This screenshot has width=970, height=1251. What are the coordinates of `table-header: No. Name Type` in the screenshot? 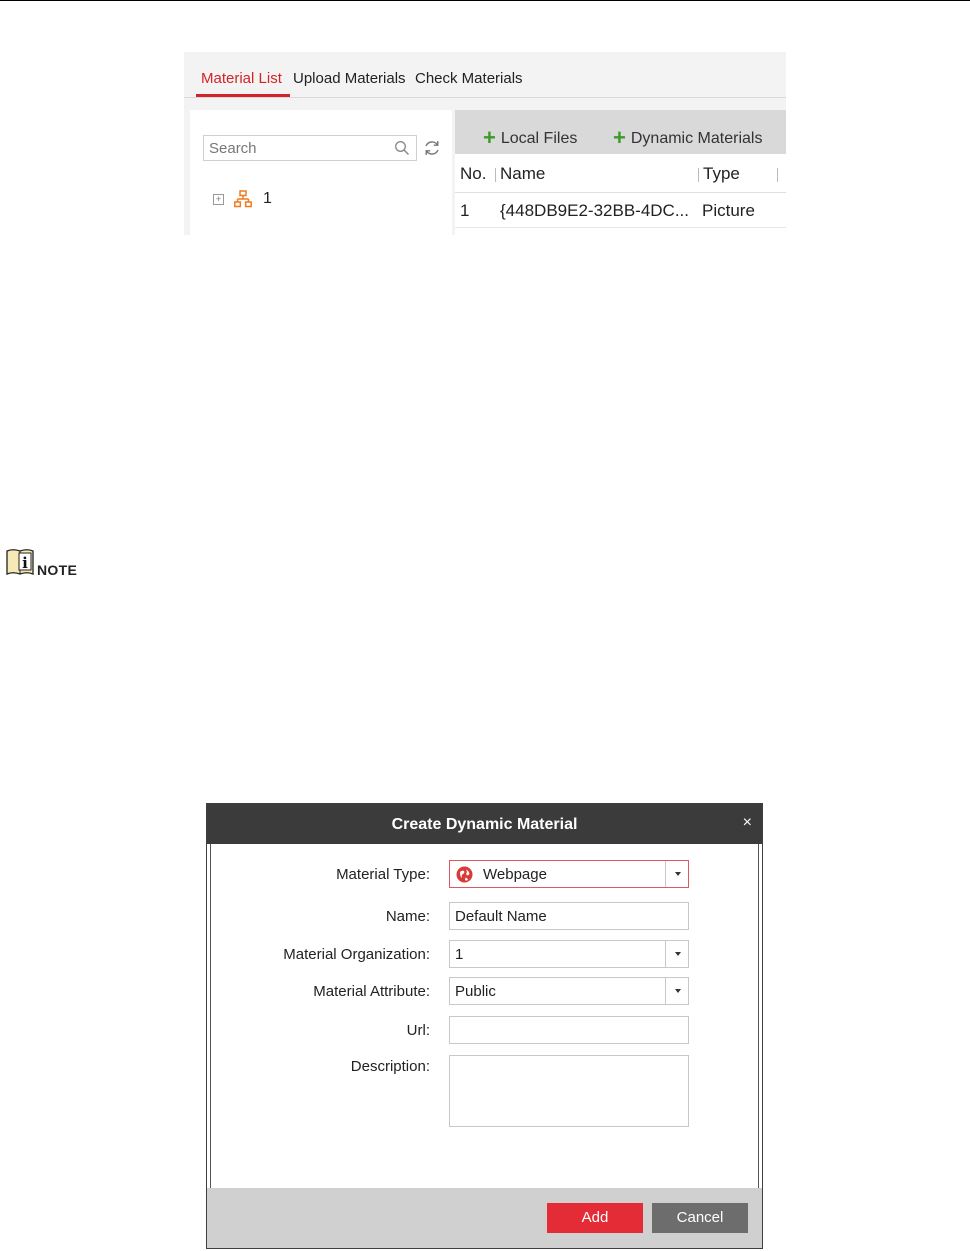 It's located at (620, 173).